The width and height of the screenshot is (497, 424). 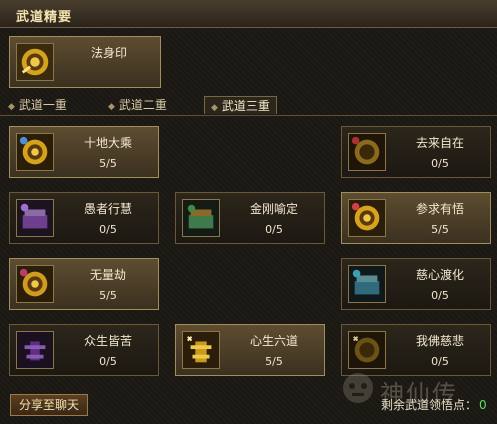 I want to click on tab-tier-3: ◆ 武道三重, so click(x=240, y=105).